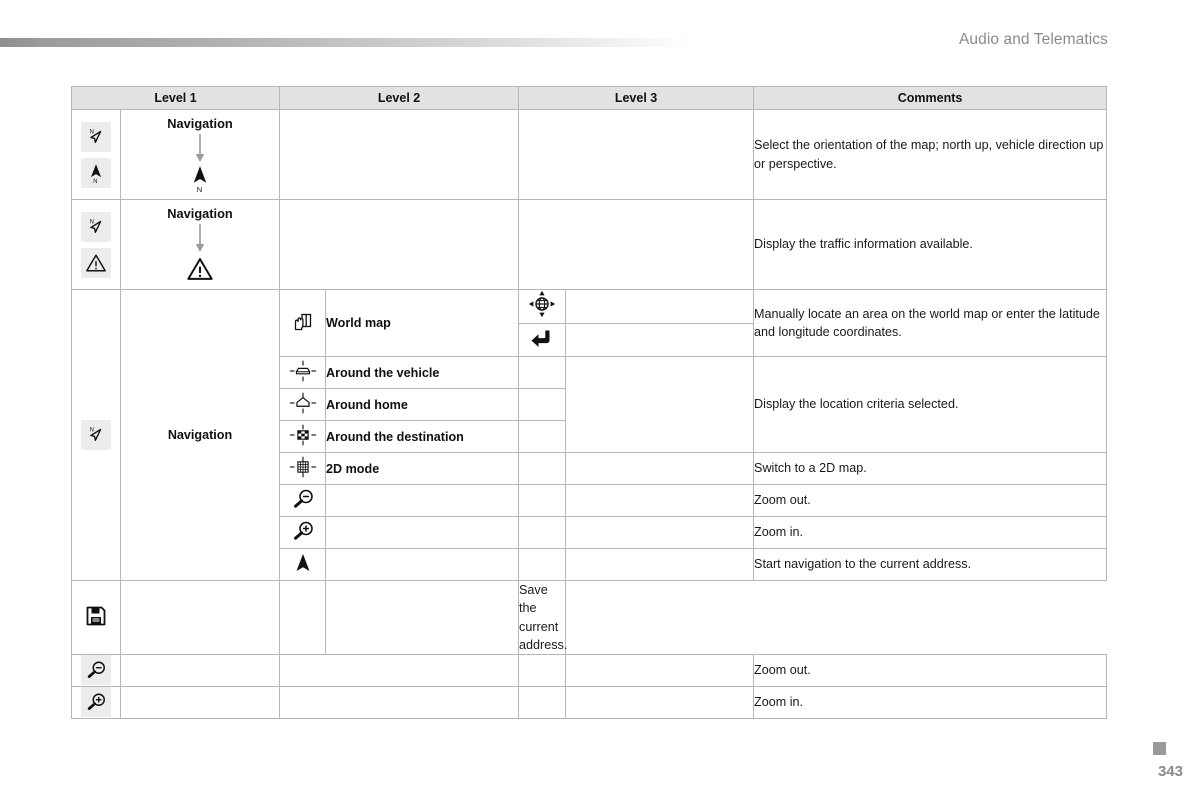 The width and height of the screenshot is (1200, 800). Describe the element at coordinates (422, 564) in the screenshot. I see `level2-label-start-navigation` at that location.